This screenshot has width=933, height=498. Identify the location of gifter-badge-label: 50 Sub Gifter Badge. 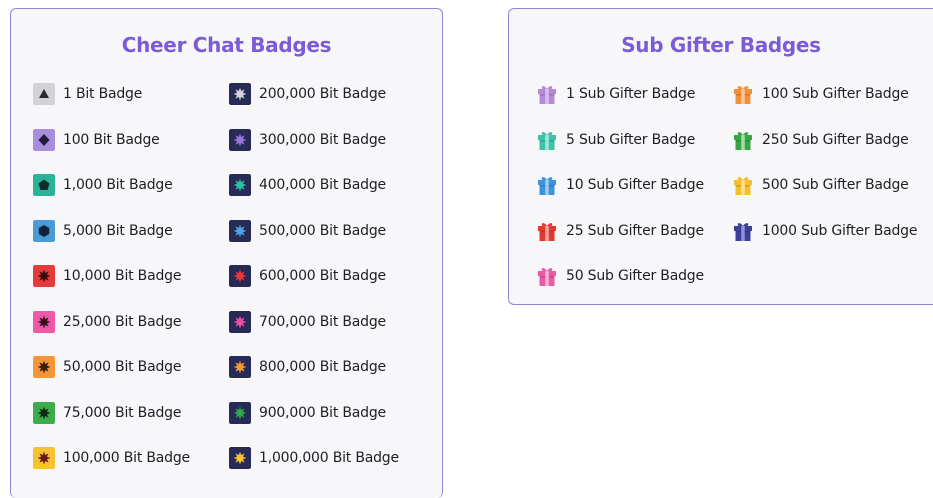
(635, 276).